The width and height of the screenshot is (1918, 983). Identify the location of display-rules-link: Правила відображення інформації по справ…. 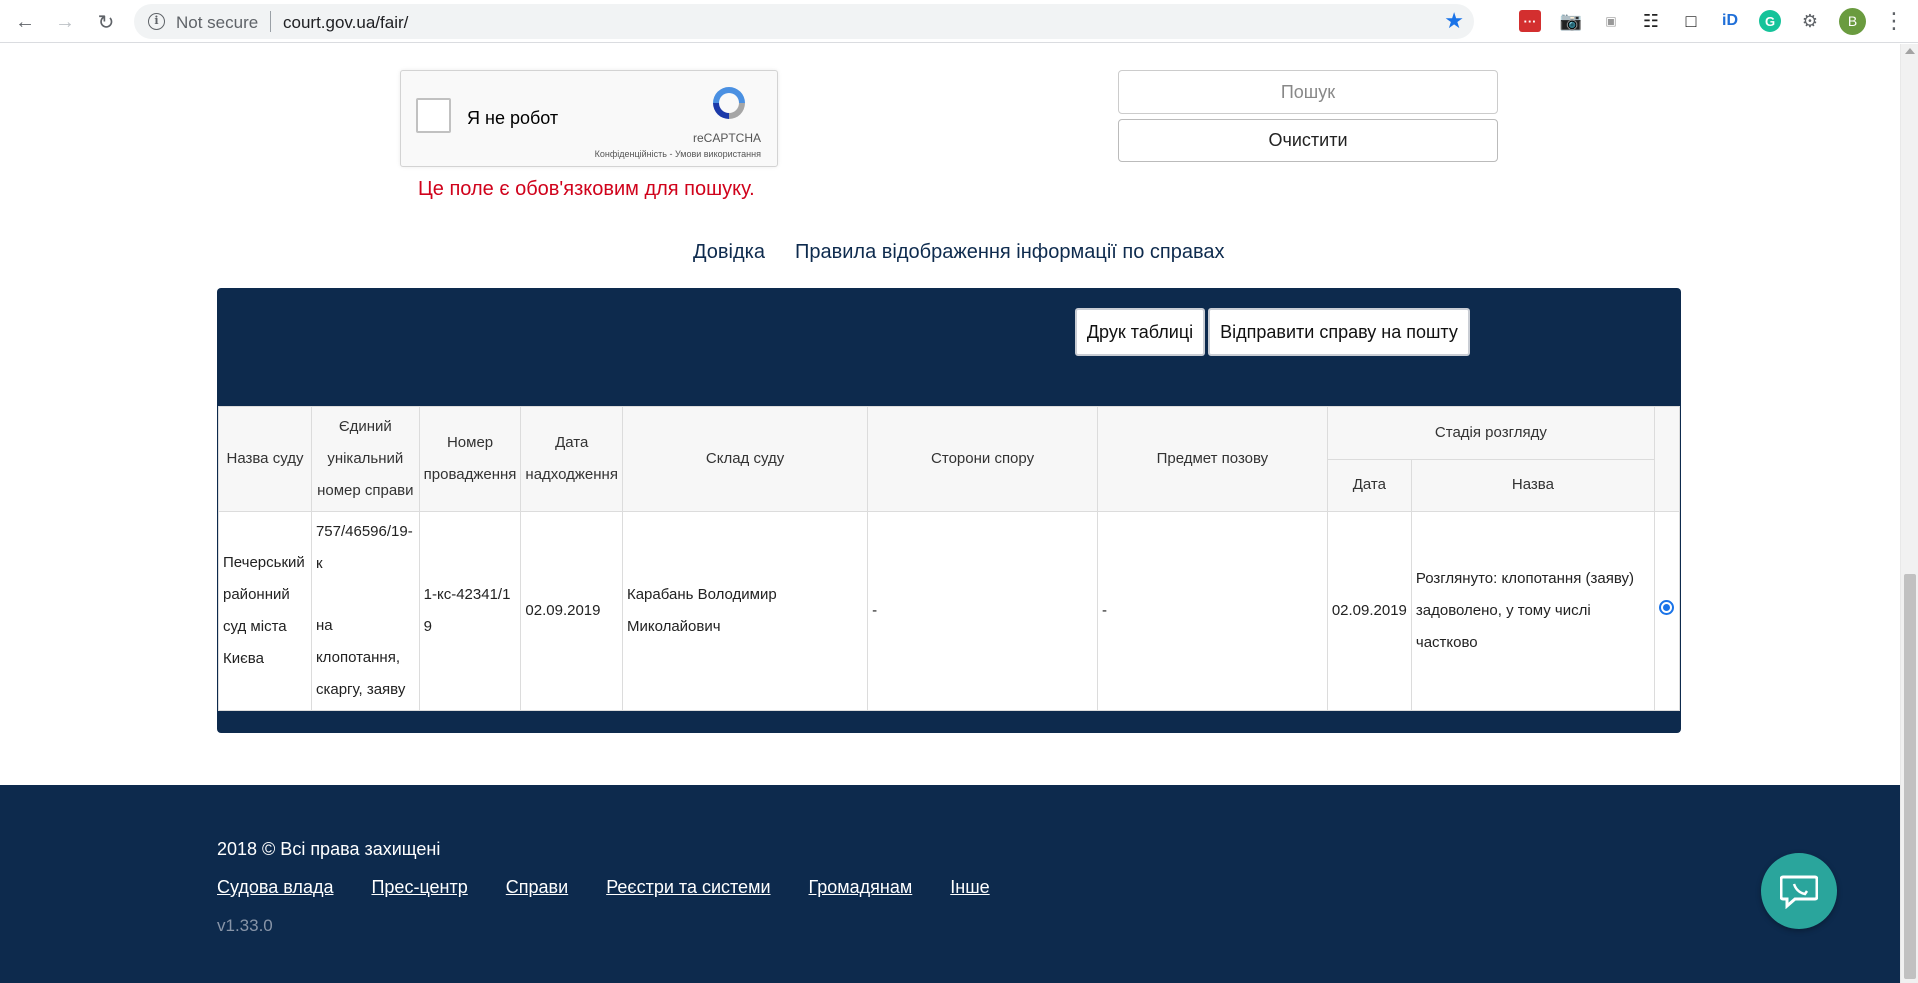
(1010, 252).